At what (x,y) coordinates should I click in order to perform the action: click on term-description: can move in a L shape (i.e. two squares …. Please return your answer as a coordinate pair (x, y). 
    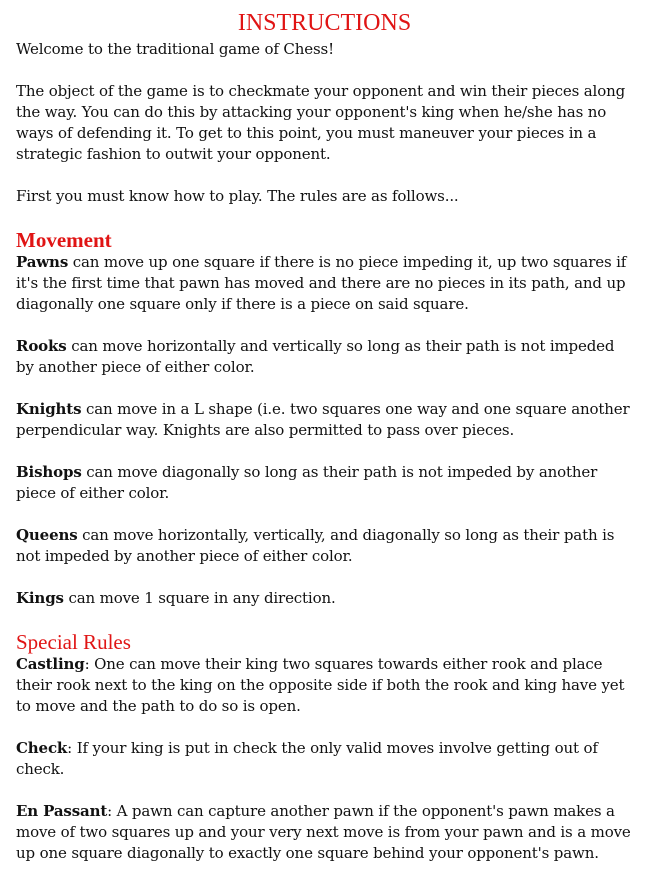
    Looking at the image, I should click on (323, 419).